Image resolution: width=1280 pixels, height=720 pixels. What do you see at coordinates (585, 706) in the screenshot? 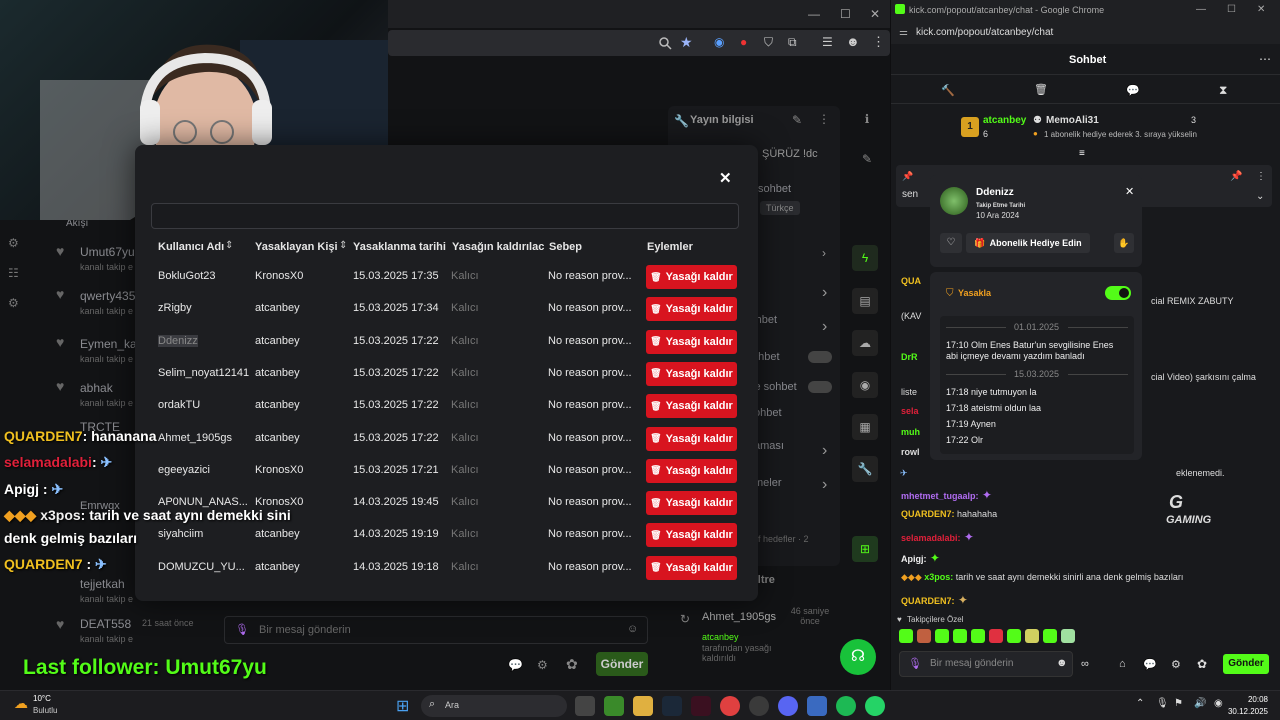
I see `task-view-icon` at bounding box center [585, 706].